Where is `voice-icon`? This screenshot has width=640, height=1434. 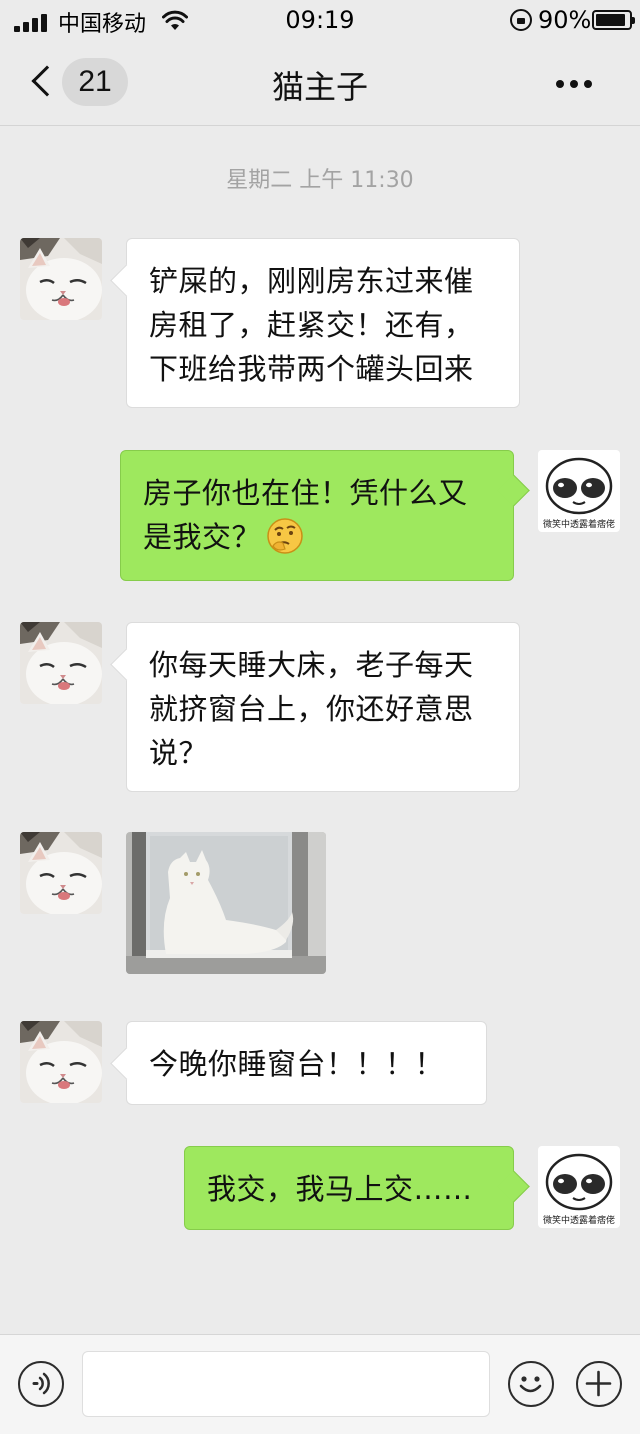
voice-icon is located at coordinates (41, 1383).